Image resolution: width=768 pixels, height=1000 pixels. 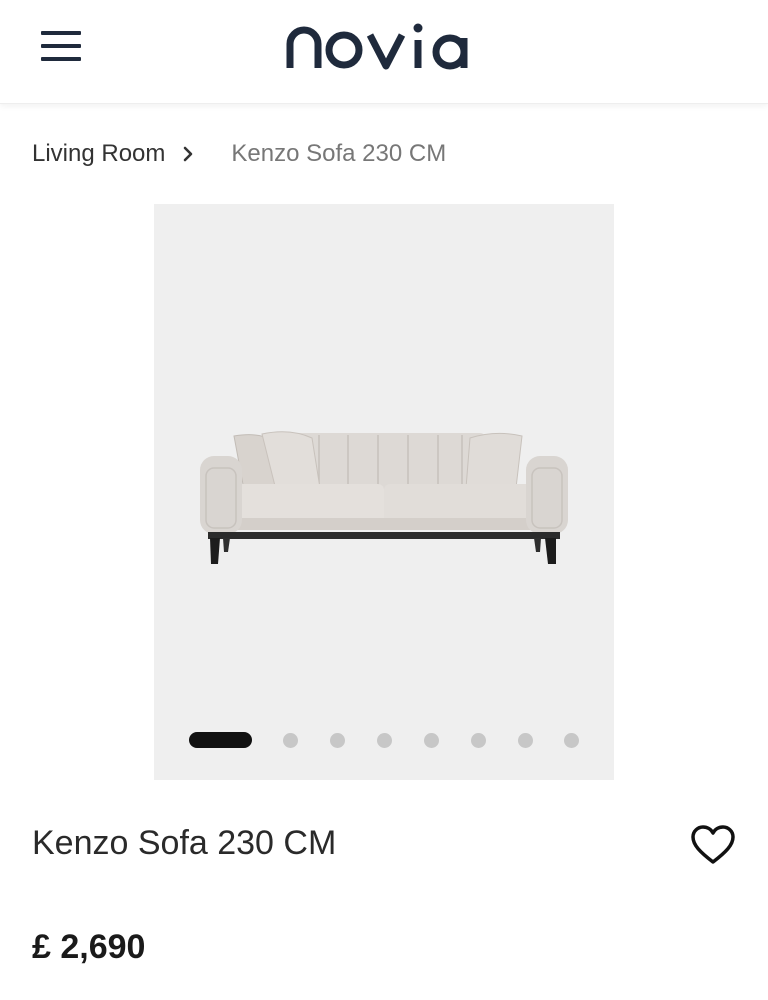 I want to click on heart-outline-icon, so click(x=713, y=845).